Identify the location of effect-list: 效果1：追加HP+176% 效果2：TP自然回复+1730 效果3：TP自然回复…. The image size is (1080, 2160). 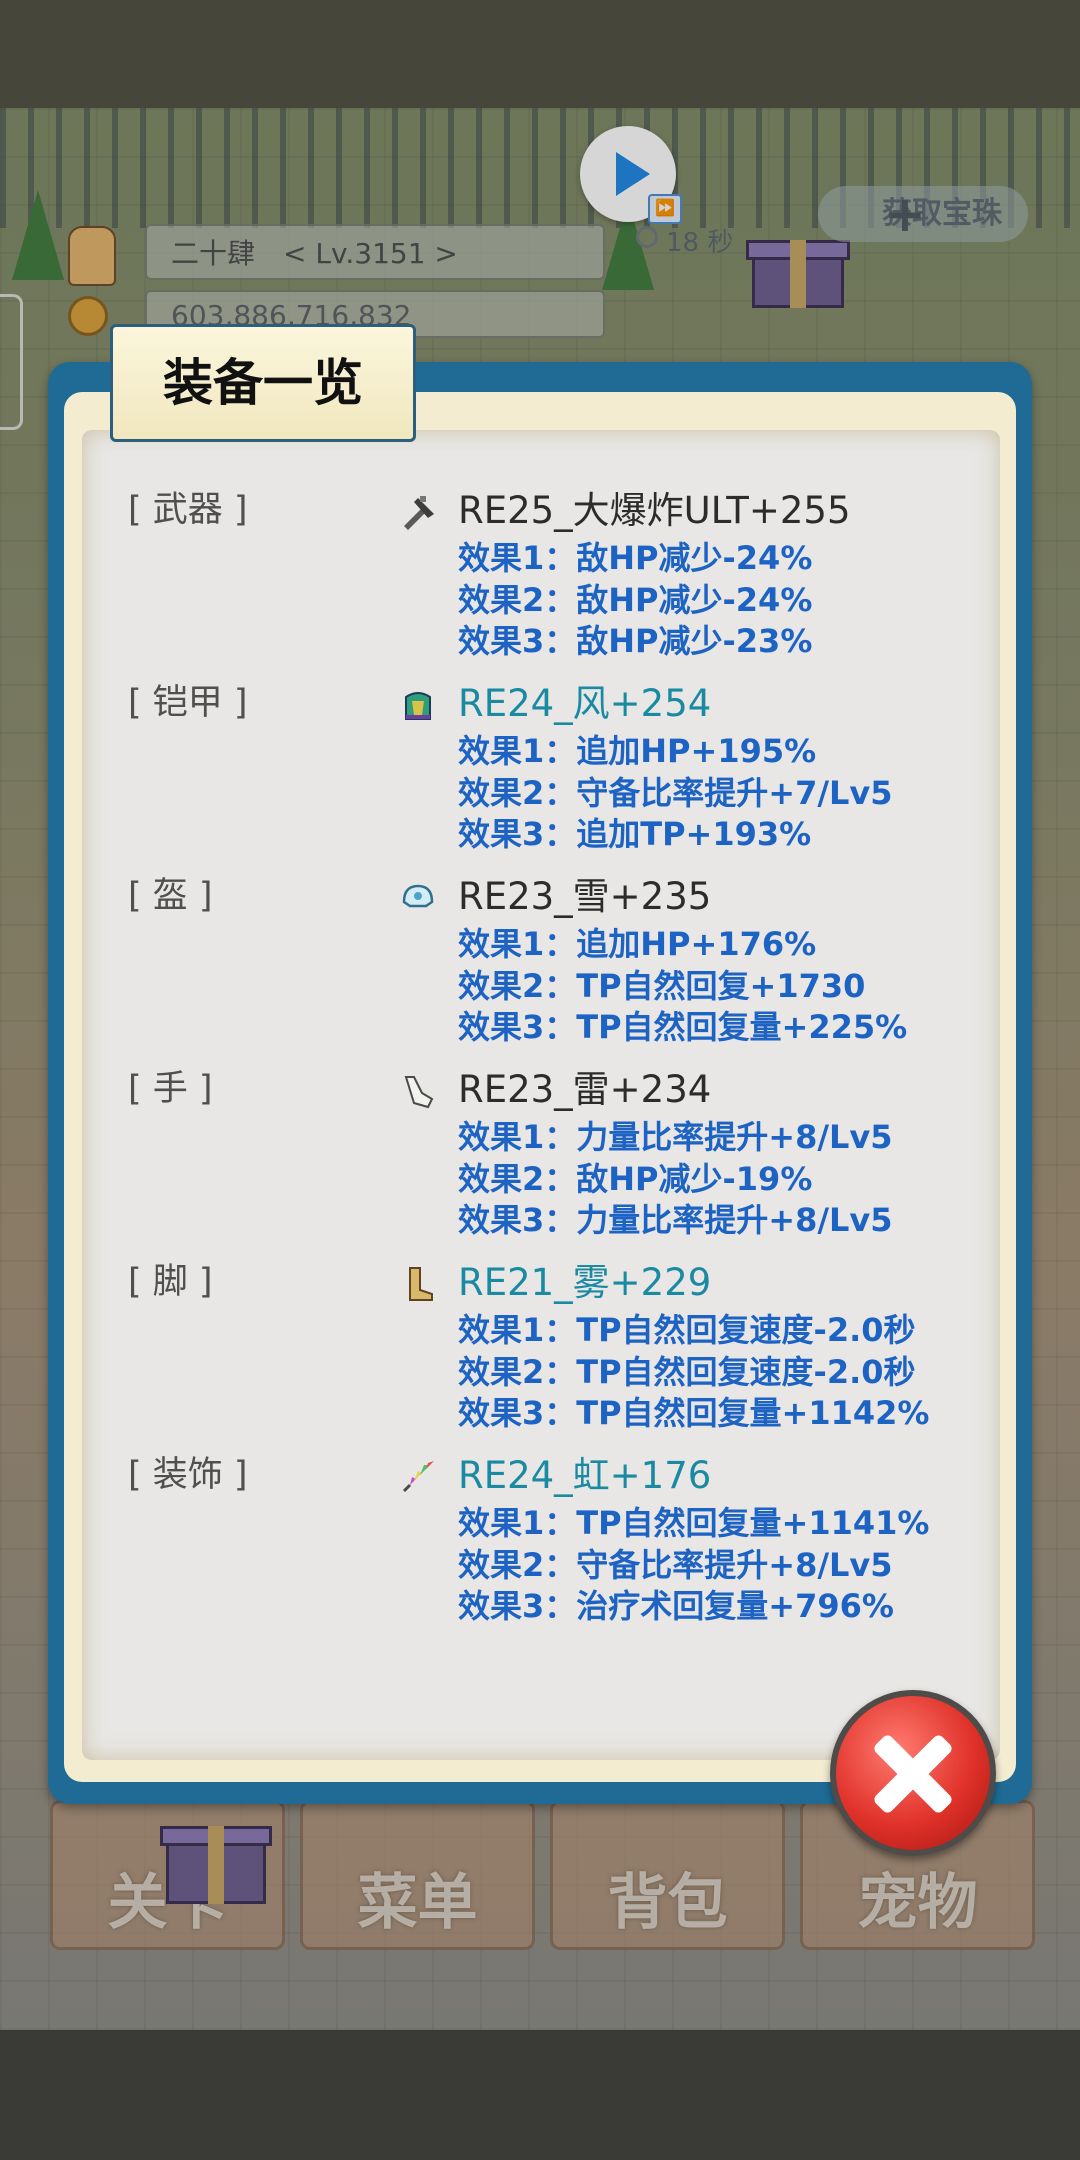
(682, 986).